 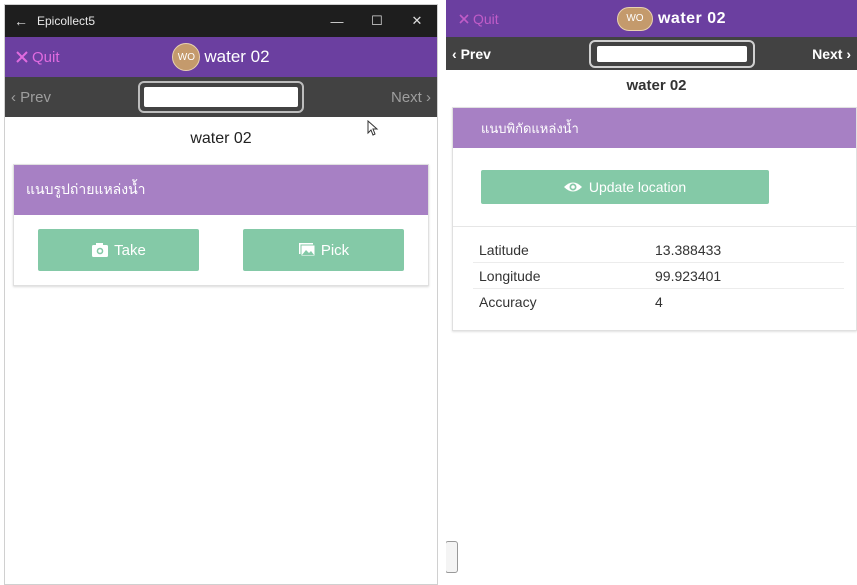 I want to click on close-window-icon: ✕, so click(x=417, y=21).